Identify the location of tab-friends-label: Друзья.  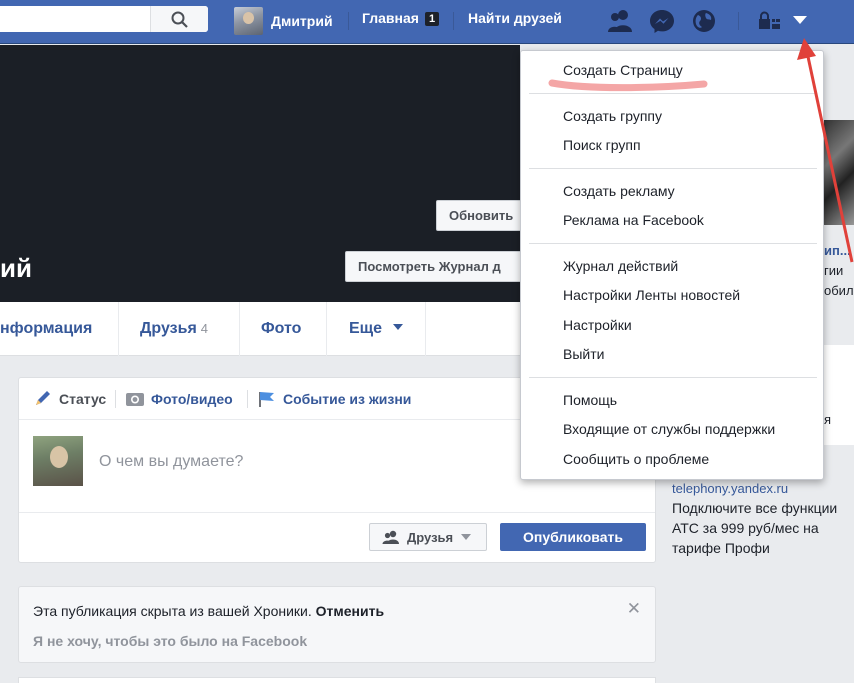
(168, 328).